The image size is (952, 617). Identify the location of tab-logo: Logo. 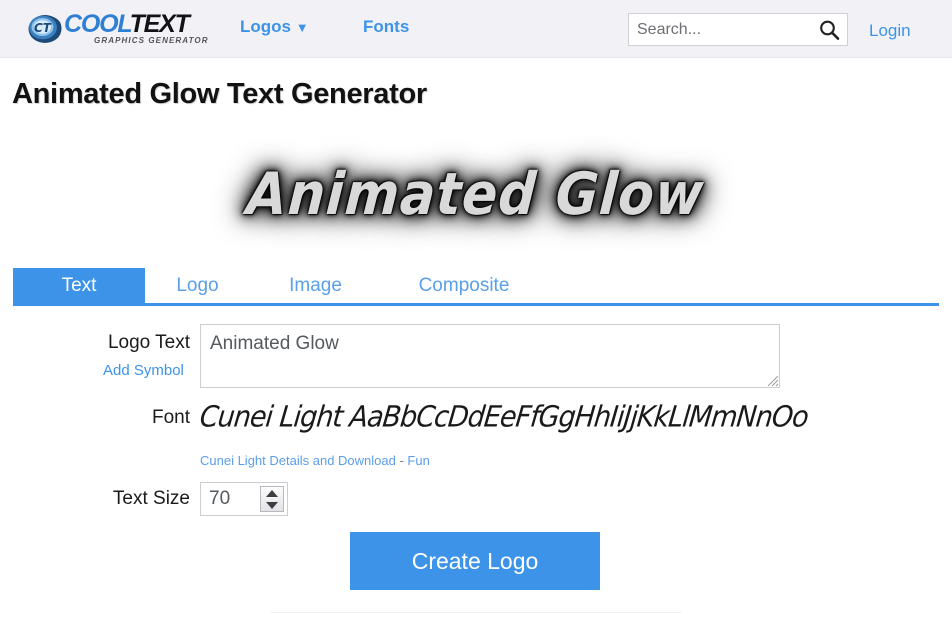
(197, 285).